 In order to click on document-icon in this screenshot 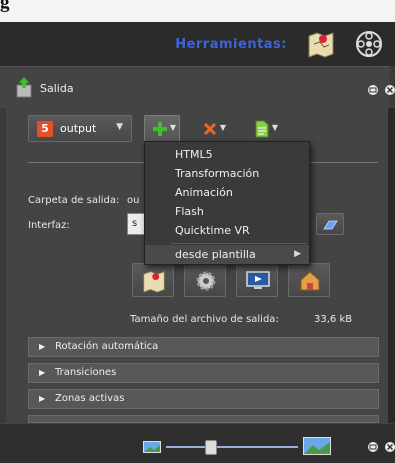, I will do `click(262, 129)`.